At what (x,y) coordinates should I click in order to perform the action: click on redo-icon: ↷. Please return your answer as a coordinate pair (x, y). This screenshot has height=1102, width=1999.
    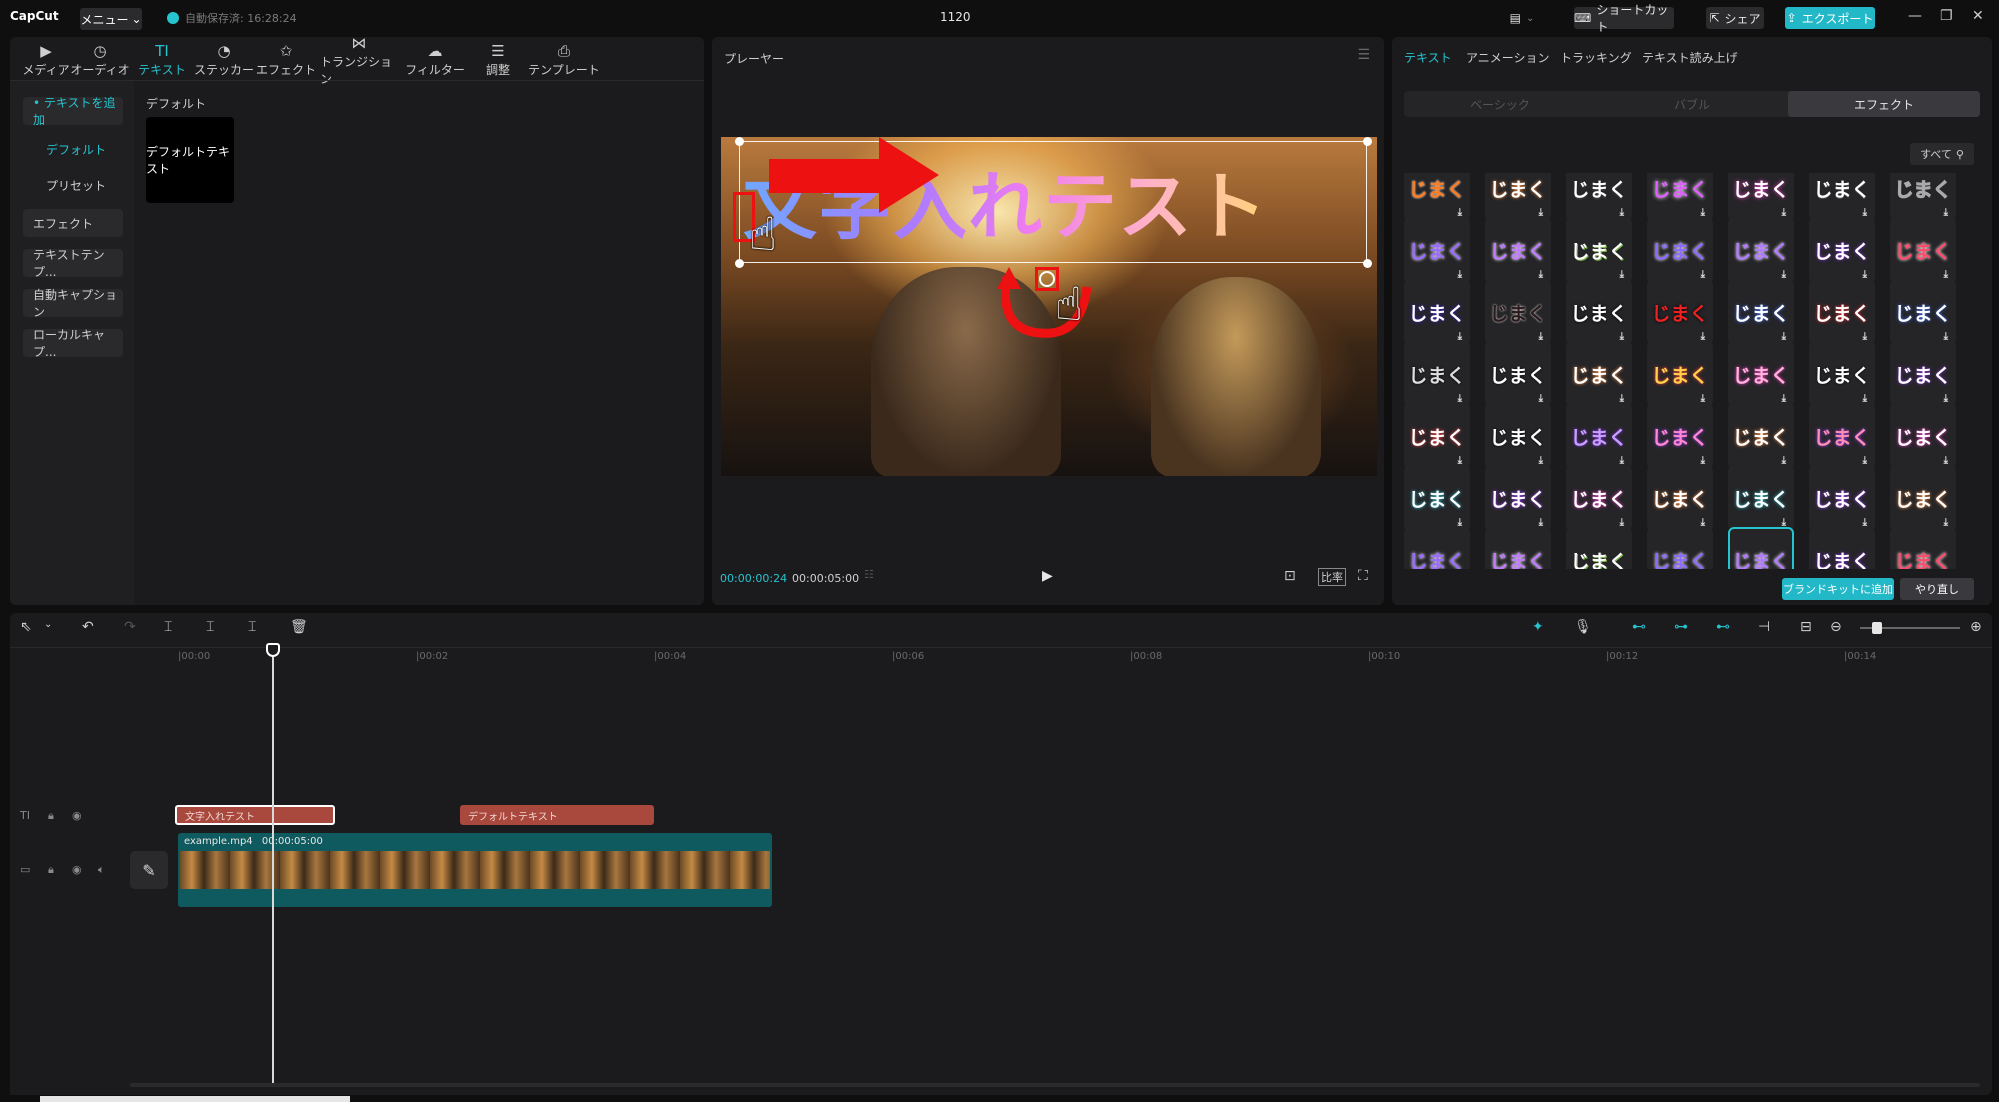
    Looking at the image, I should click on (130, 627).